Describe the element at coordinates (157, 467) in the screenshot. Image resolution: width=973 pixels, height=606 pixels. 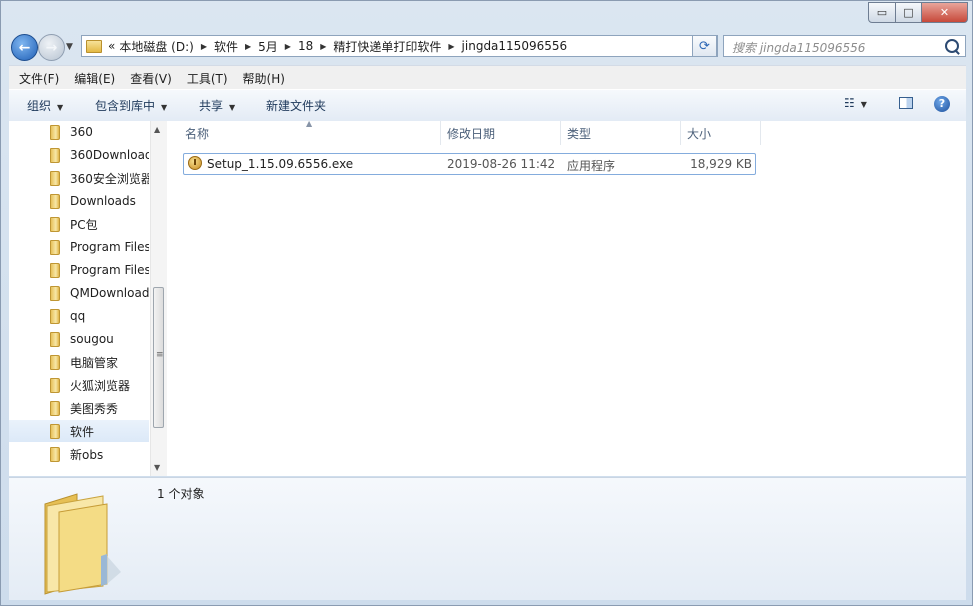
I see `scroll-down-icon: ▼` at that location.